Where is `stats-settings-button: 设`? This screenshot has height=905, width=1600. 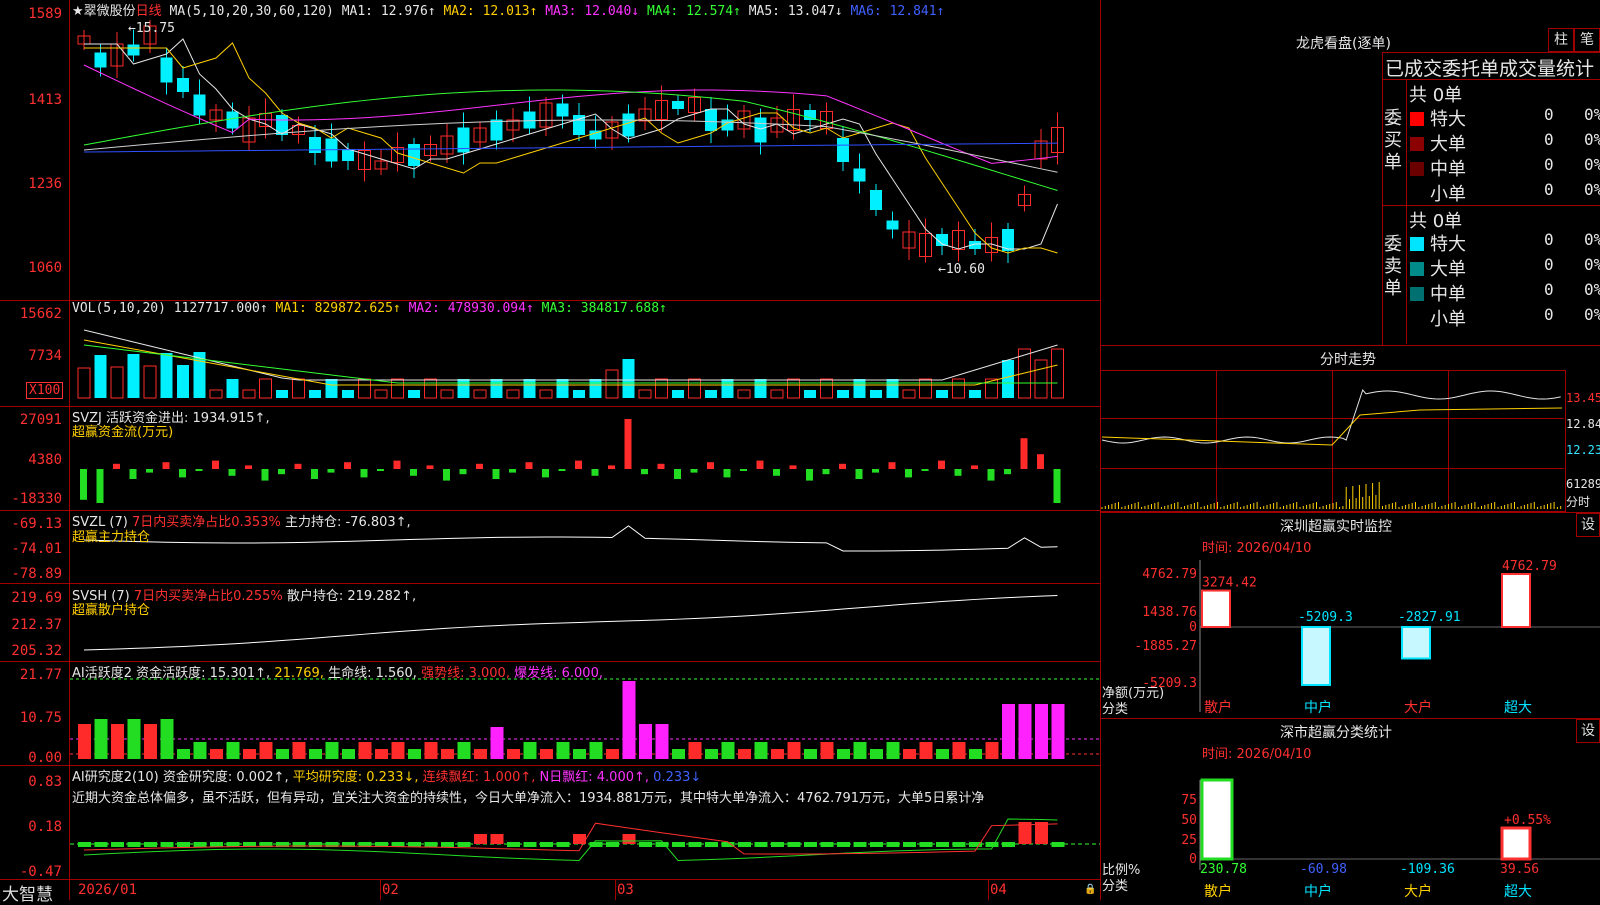 stats-settings-button: 设 is located at coordinates (1588, 731).